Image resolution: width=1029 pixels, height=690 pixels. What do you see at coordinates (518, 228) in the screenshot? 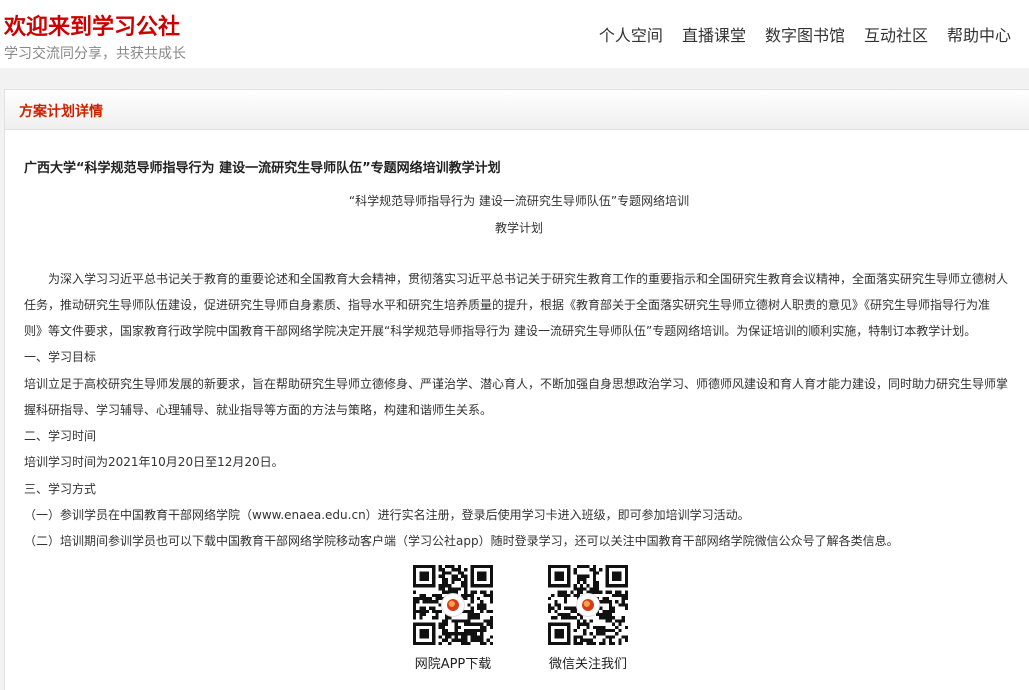
I see `document-subtitle-2: 教学计划` at bounding box center [518, 228].